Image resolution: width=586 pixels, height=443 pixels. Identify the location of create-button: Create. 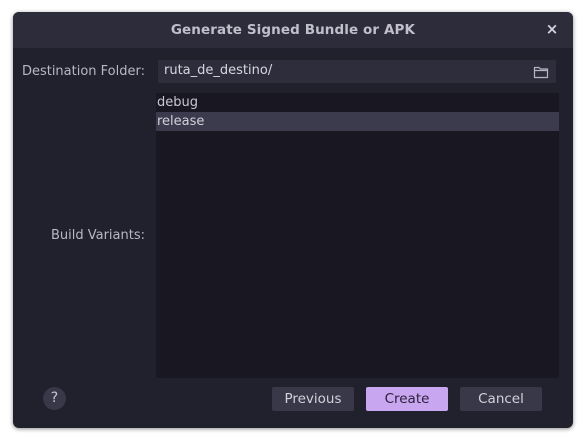
(407, 399).